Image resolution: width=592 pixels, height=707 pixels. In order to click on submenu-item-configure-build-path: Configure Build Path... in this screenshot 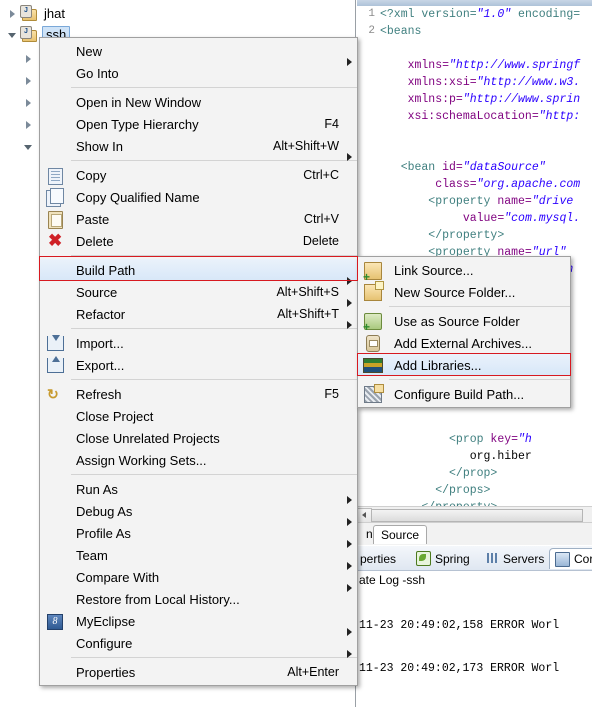, I will do `click(464, 394)`.